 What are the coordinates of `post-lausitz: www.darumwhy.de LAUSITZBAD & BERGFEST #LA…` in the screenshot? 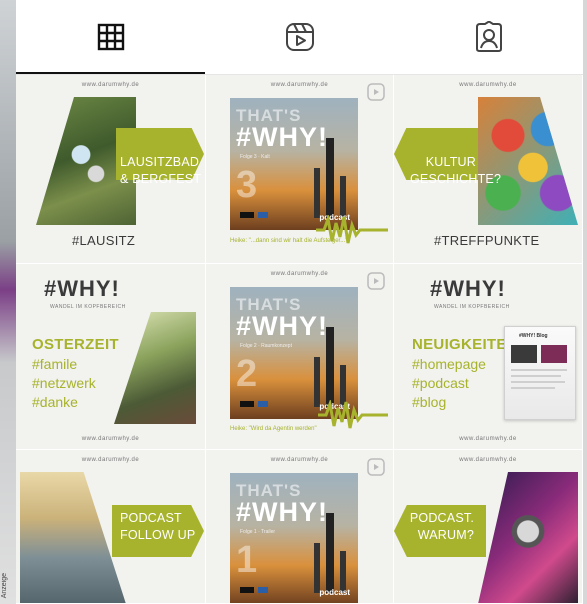 It's located at (111, 169).